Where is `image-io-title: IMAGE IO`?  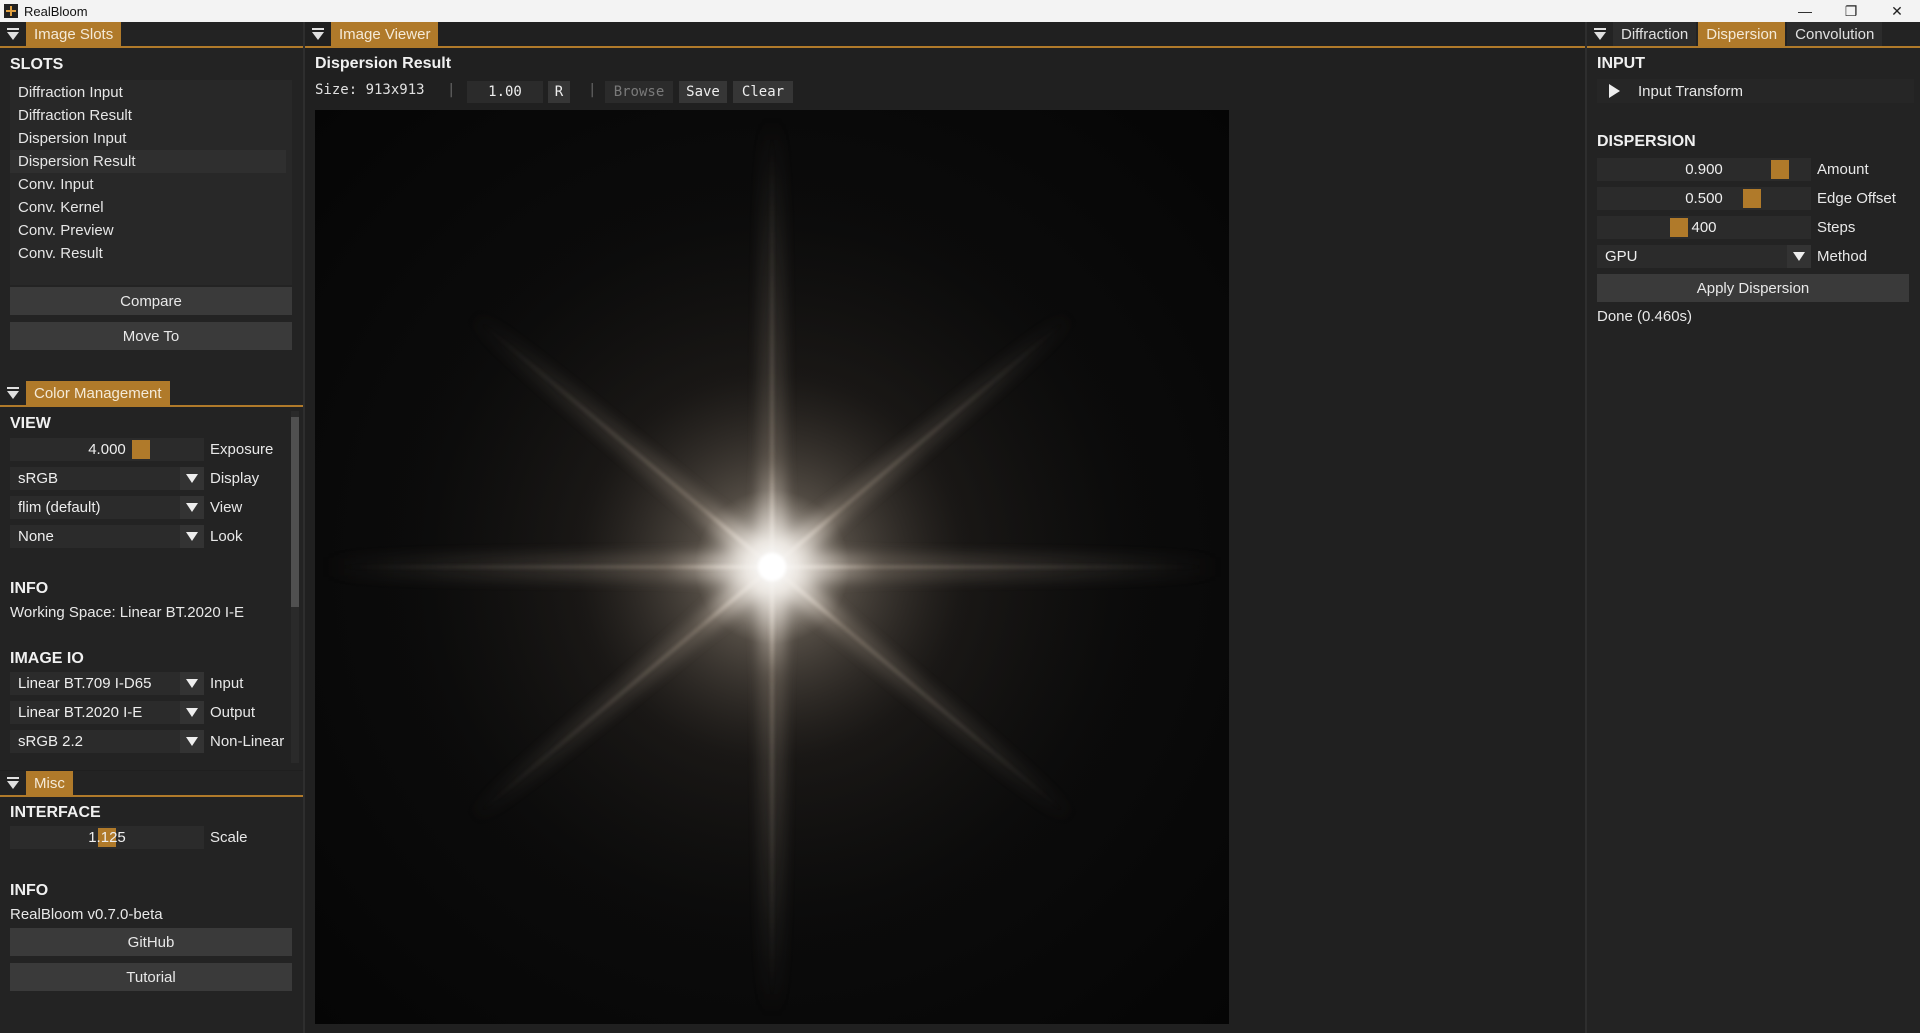 image-io-title: IMAGE IO is located at coordinates (47, 658).